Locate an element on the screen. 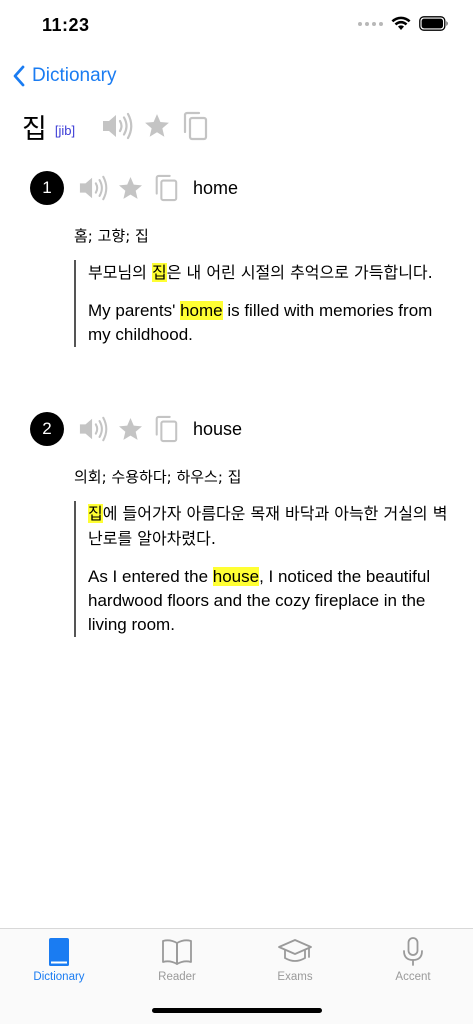 The width and height of the screenshot is (473, 1024). example-korean: 부모님의 집은 내 어린 시절의 추억으로 가득합니다. is located at coordinates (269, 272).